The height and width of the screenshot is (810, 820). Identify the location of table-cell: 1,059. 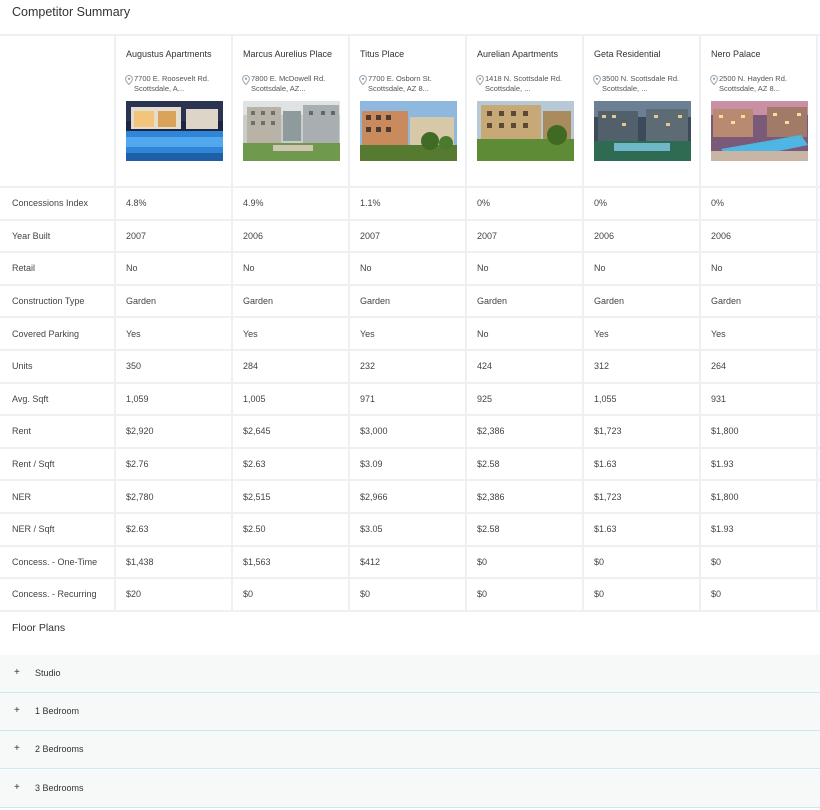
(174, 399).